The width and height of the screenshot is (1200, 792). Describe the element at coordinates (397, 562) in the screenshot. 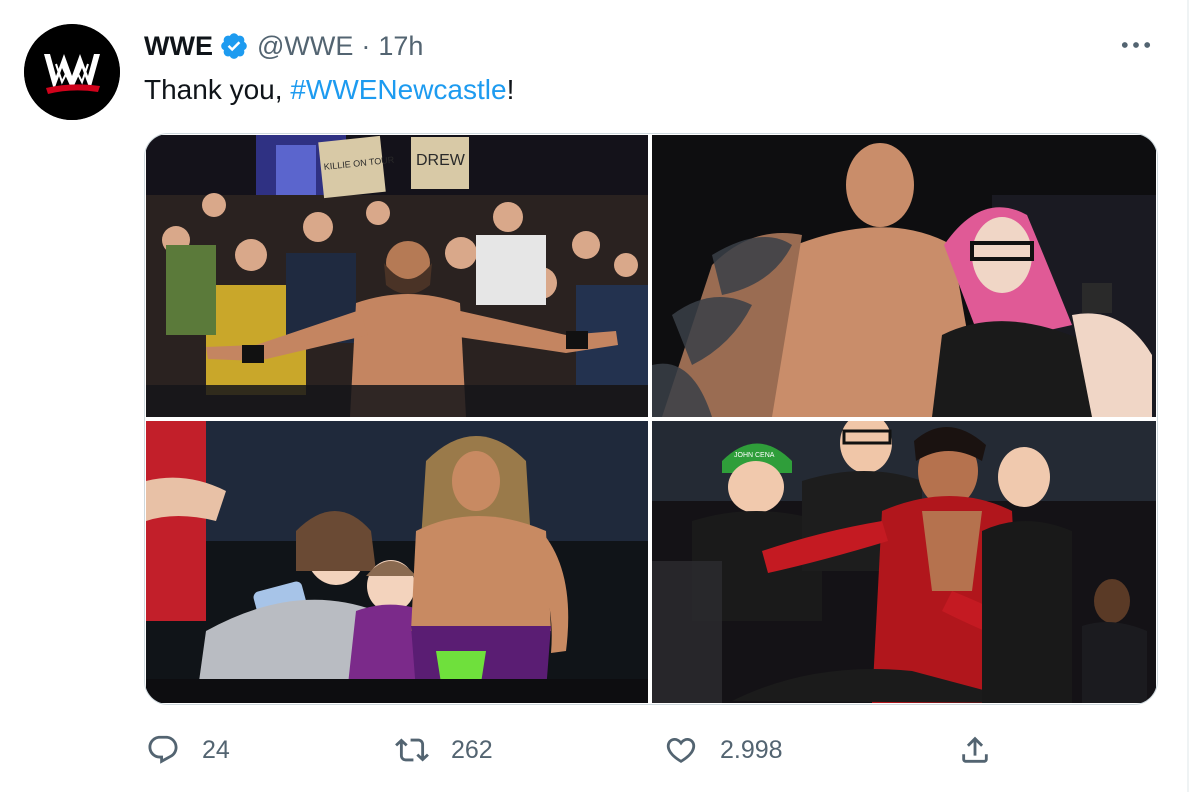

I see `photo-matt-riddle-kids` at that location.